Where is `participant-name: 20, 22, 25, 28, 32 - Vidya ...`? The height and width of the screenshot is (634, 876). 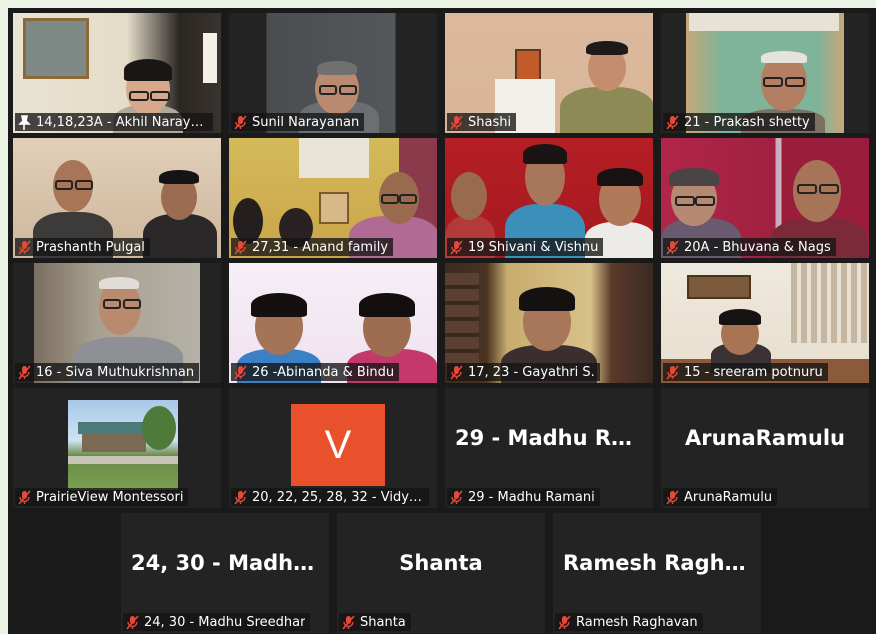 participant-name: 20, 22, 25, 28, 32 - Vidya ... is located at coordinates (338, 497).